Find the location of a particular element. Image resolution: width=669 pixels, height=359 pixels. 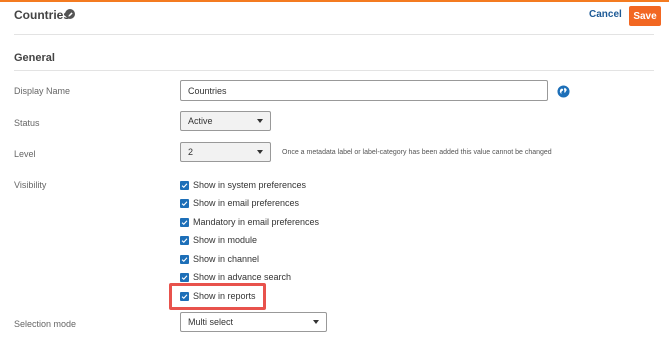

display-name-label: Display Name is located at coordinates (42, 91).